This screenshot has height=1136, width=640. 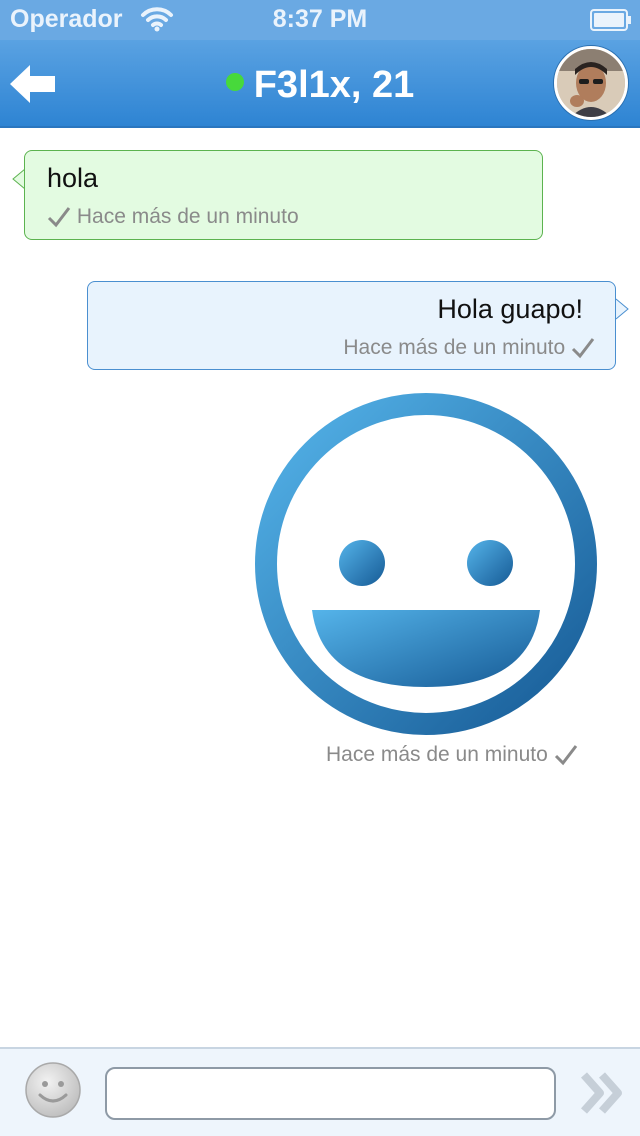 What do you see at coordinates (73, 178) in the screenshot?
I see `message-text: hola` at bounding box center [73, 178].